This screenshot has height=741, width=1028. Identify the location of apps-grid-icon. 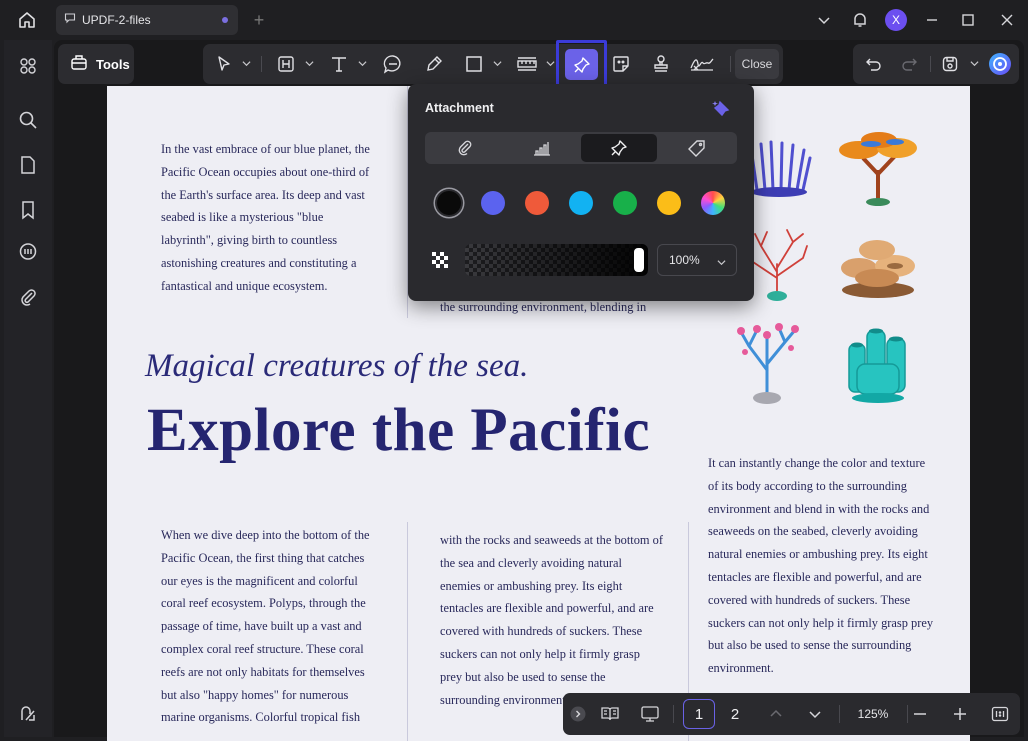
(28, 66).